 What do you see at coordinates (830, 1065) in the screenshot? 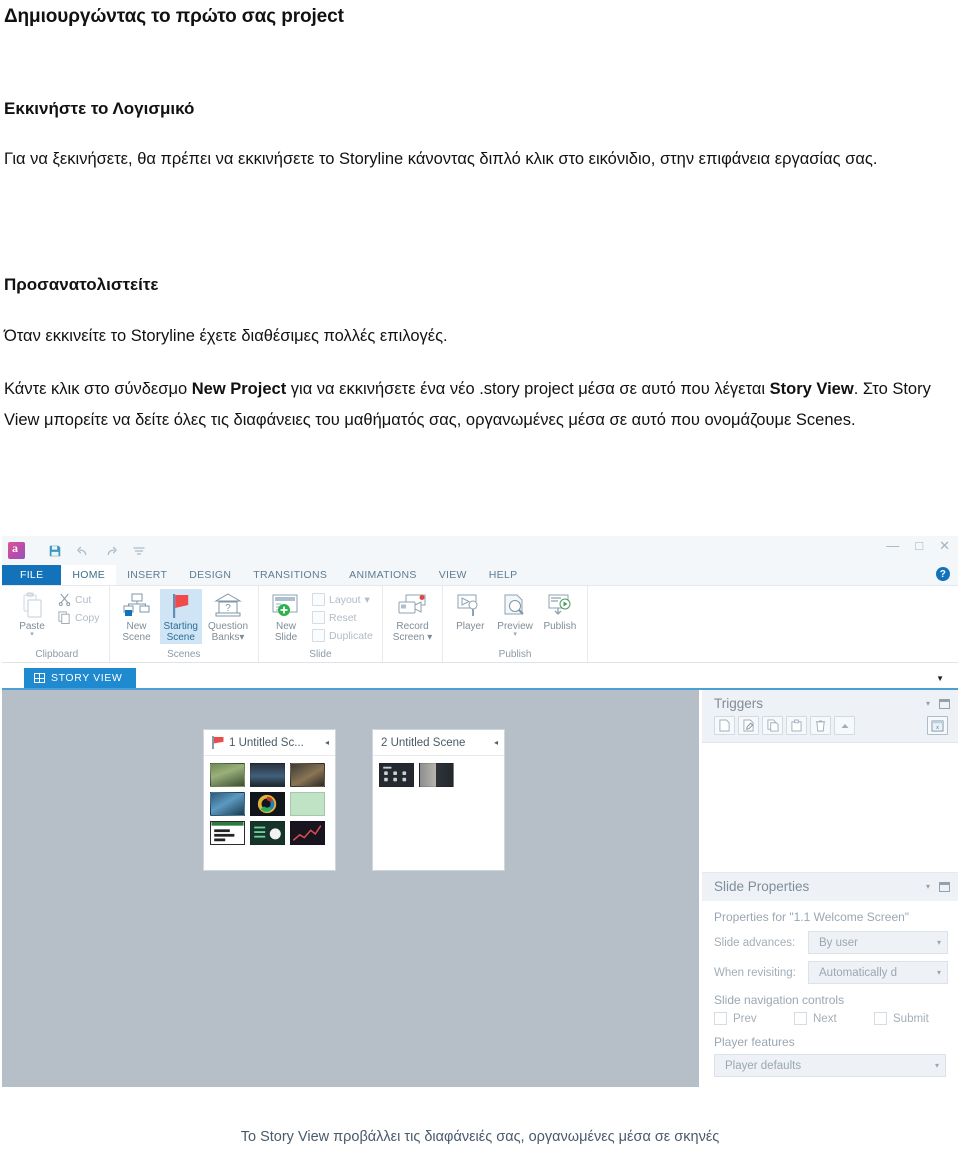
I see `player-features-select: Player defaults ▾` at bounding box center [830, 1065].